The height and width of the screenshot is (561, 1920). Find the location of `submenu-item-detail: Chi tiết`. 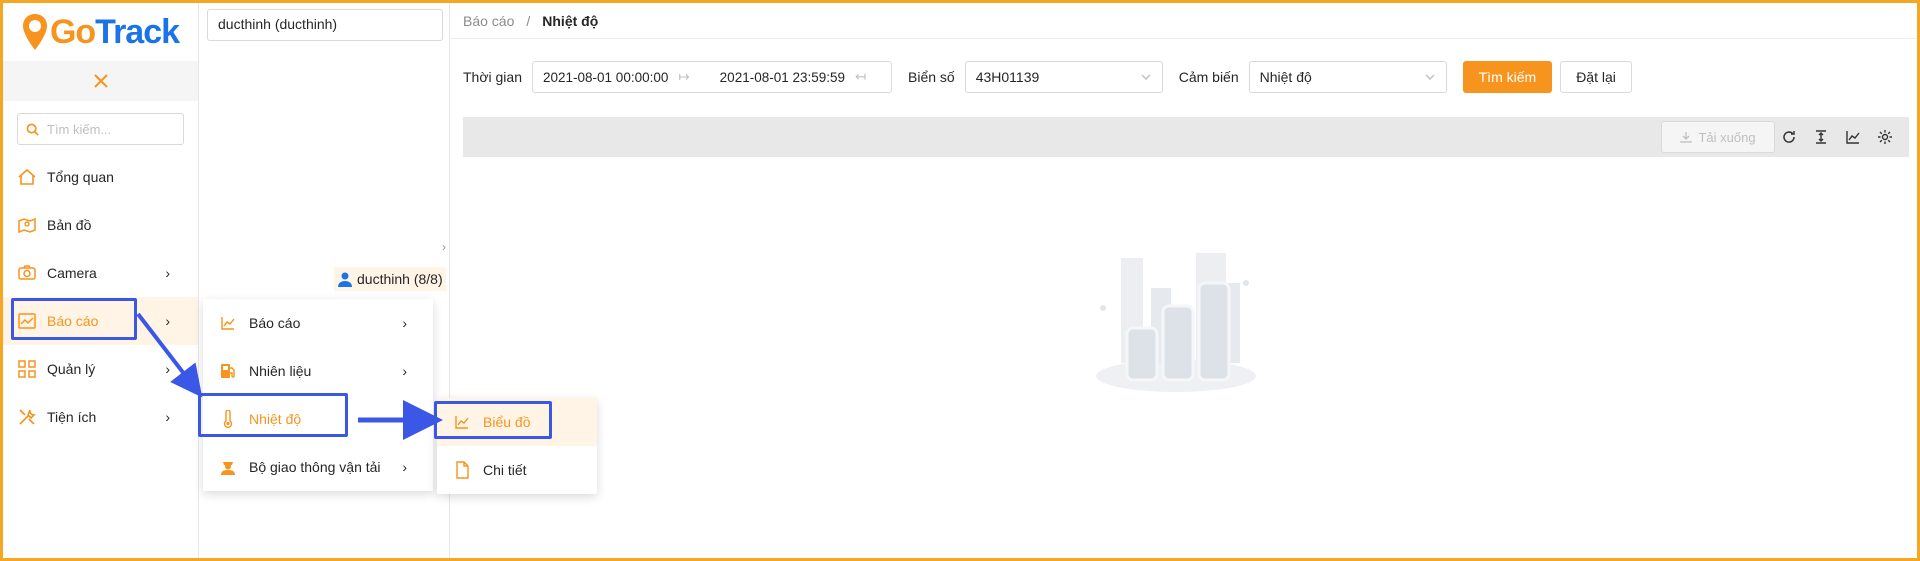

submenu-item-detail: Chi tiết is located at coordinates (517, 470).